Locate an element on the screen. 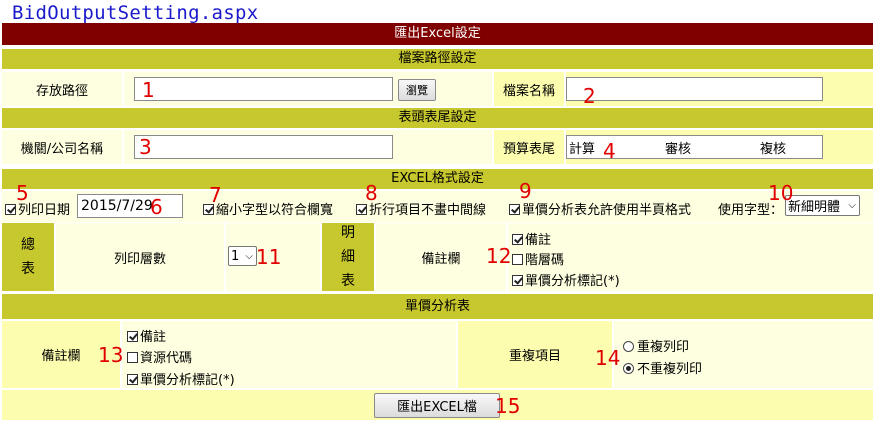 The image size is (881, 433). half-page-checkbox: 單價分析表允許使用半頁格式 is located at coordinates (600, 208).